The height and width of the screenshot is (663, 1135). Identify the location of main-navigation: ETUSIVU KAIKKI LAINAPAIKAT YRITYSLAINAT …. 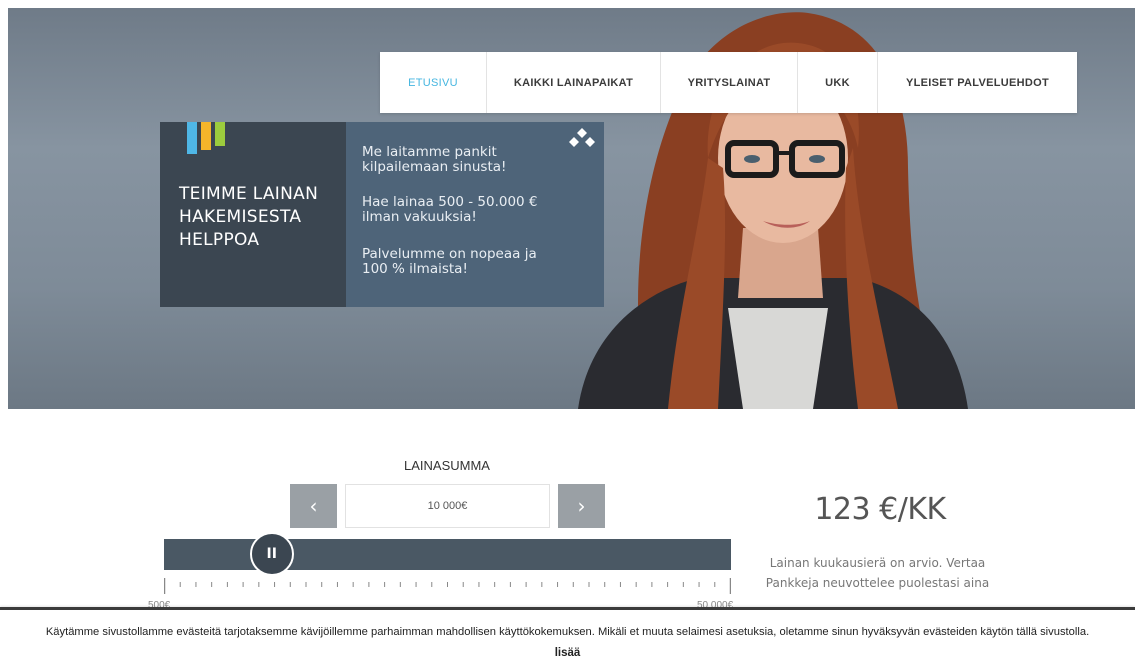
(728, 82).